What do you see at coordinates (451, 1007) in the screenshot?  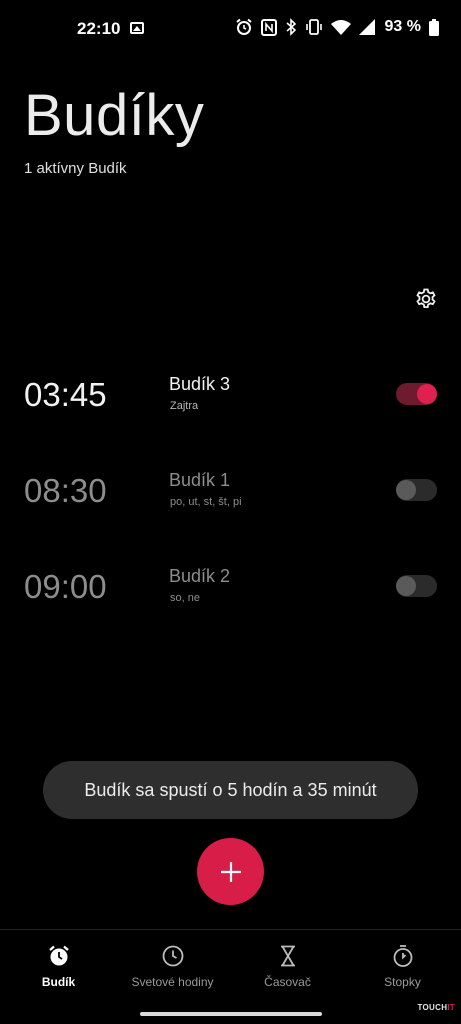 I see `watermark-suffix: IT` at bounding box center [451, 1007].